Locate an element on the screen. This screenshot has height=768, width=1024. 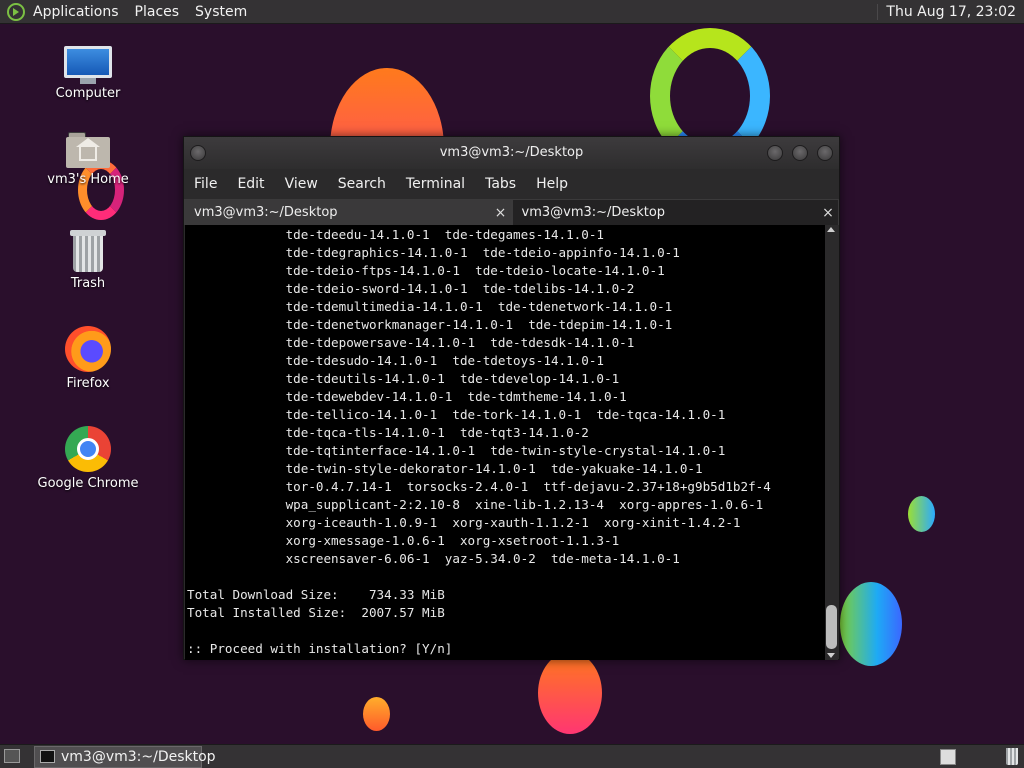
desktop-icon-trash: Trash is located at coordinates (88, 260).